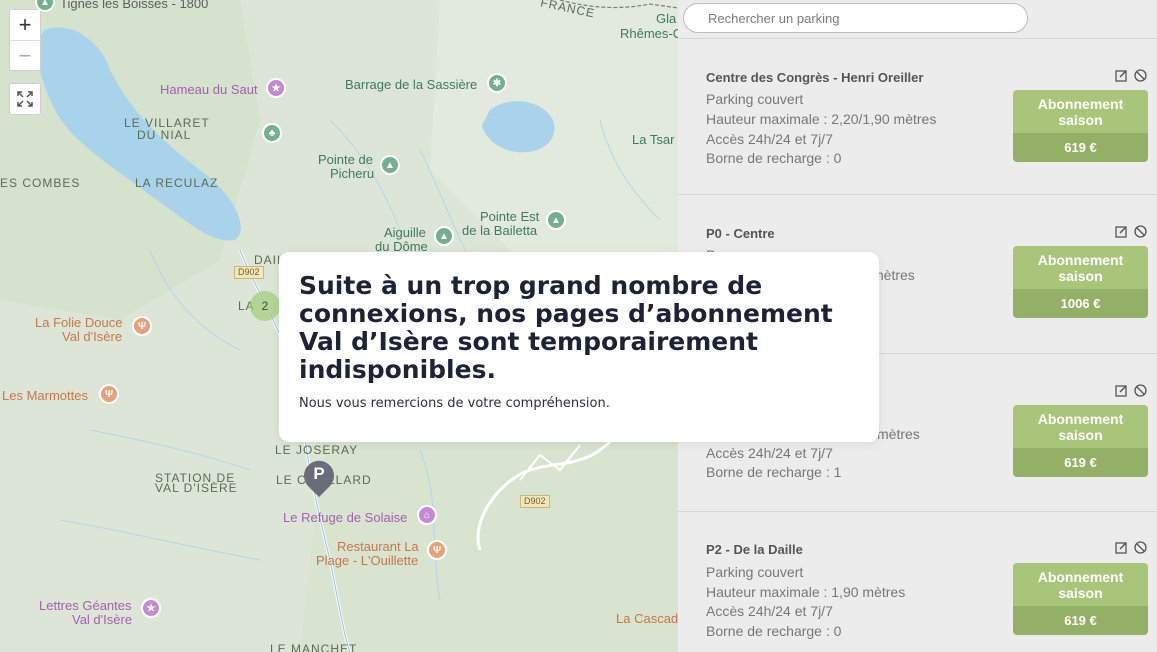 This screenshot has height=652, width=1157. Describe the element at coordinates (647, 619) in the screenshot. I see `poi-cascade: La Cascad` at that location.